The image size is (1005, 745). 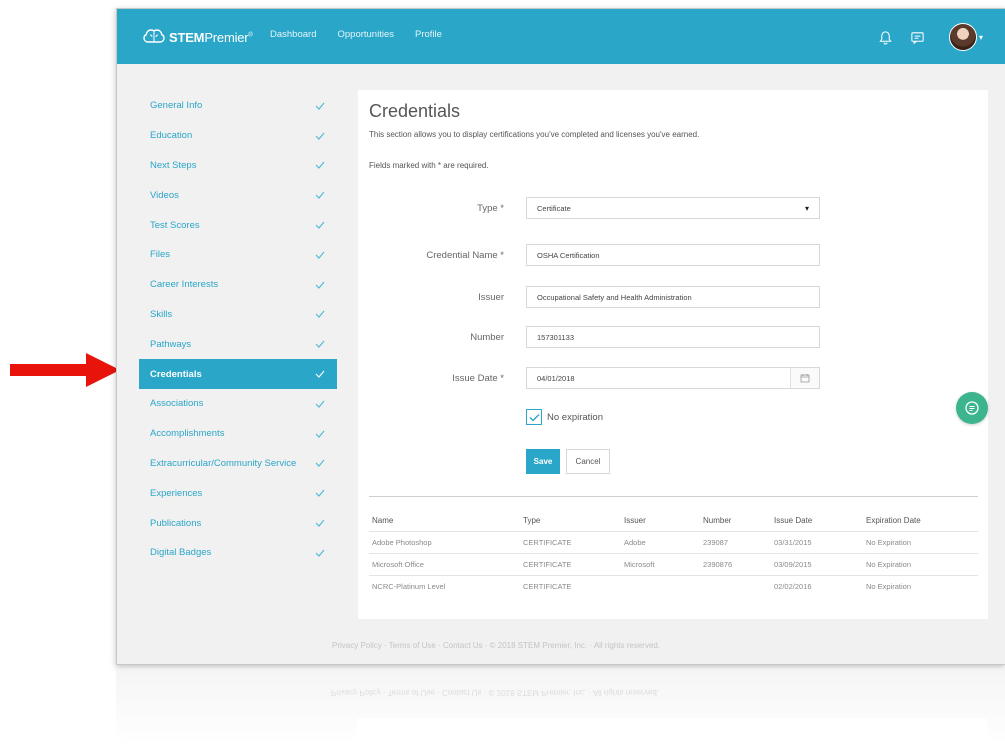 What do you see at coordinates (817, 521) in the screenshot?
I see `column-header: Issue Date` at bounding box center [817, 521].